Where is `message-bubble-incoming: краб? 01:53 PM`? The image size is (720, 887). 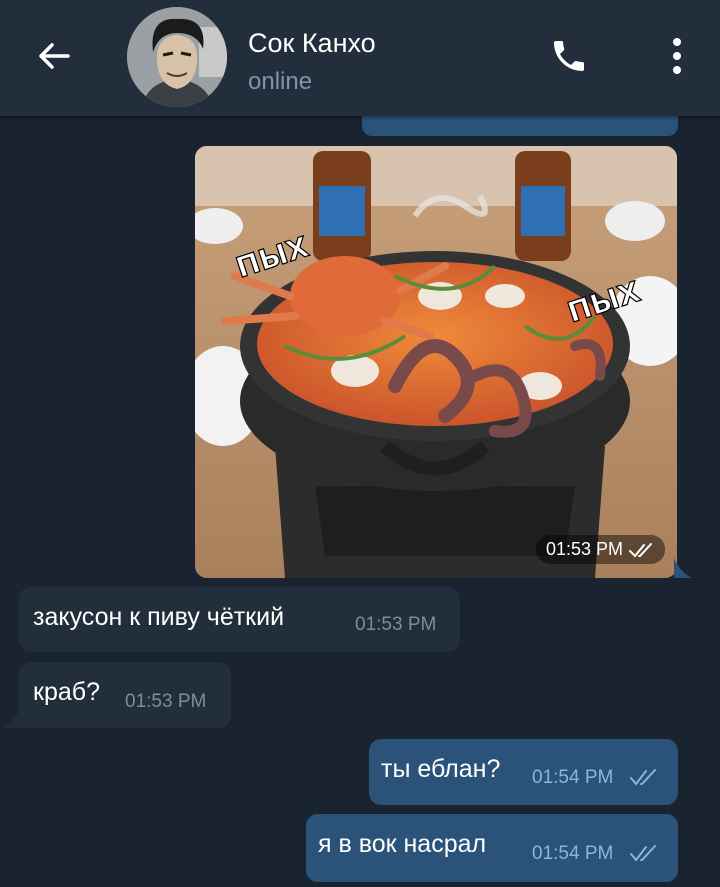 message-bubble-incoming: краб? 01:53 PM is located at coordinates (125, 695).